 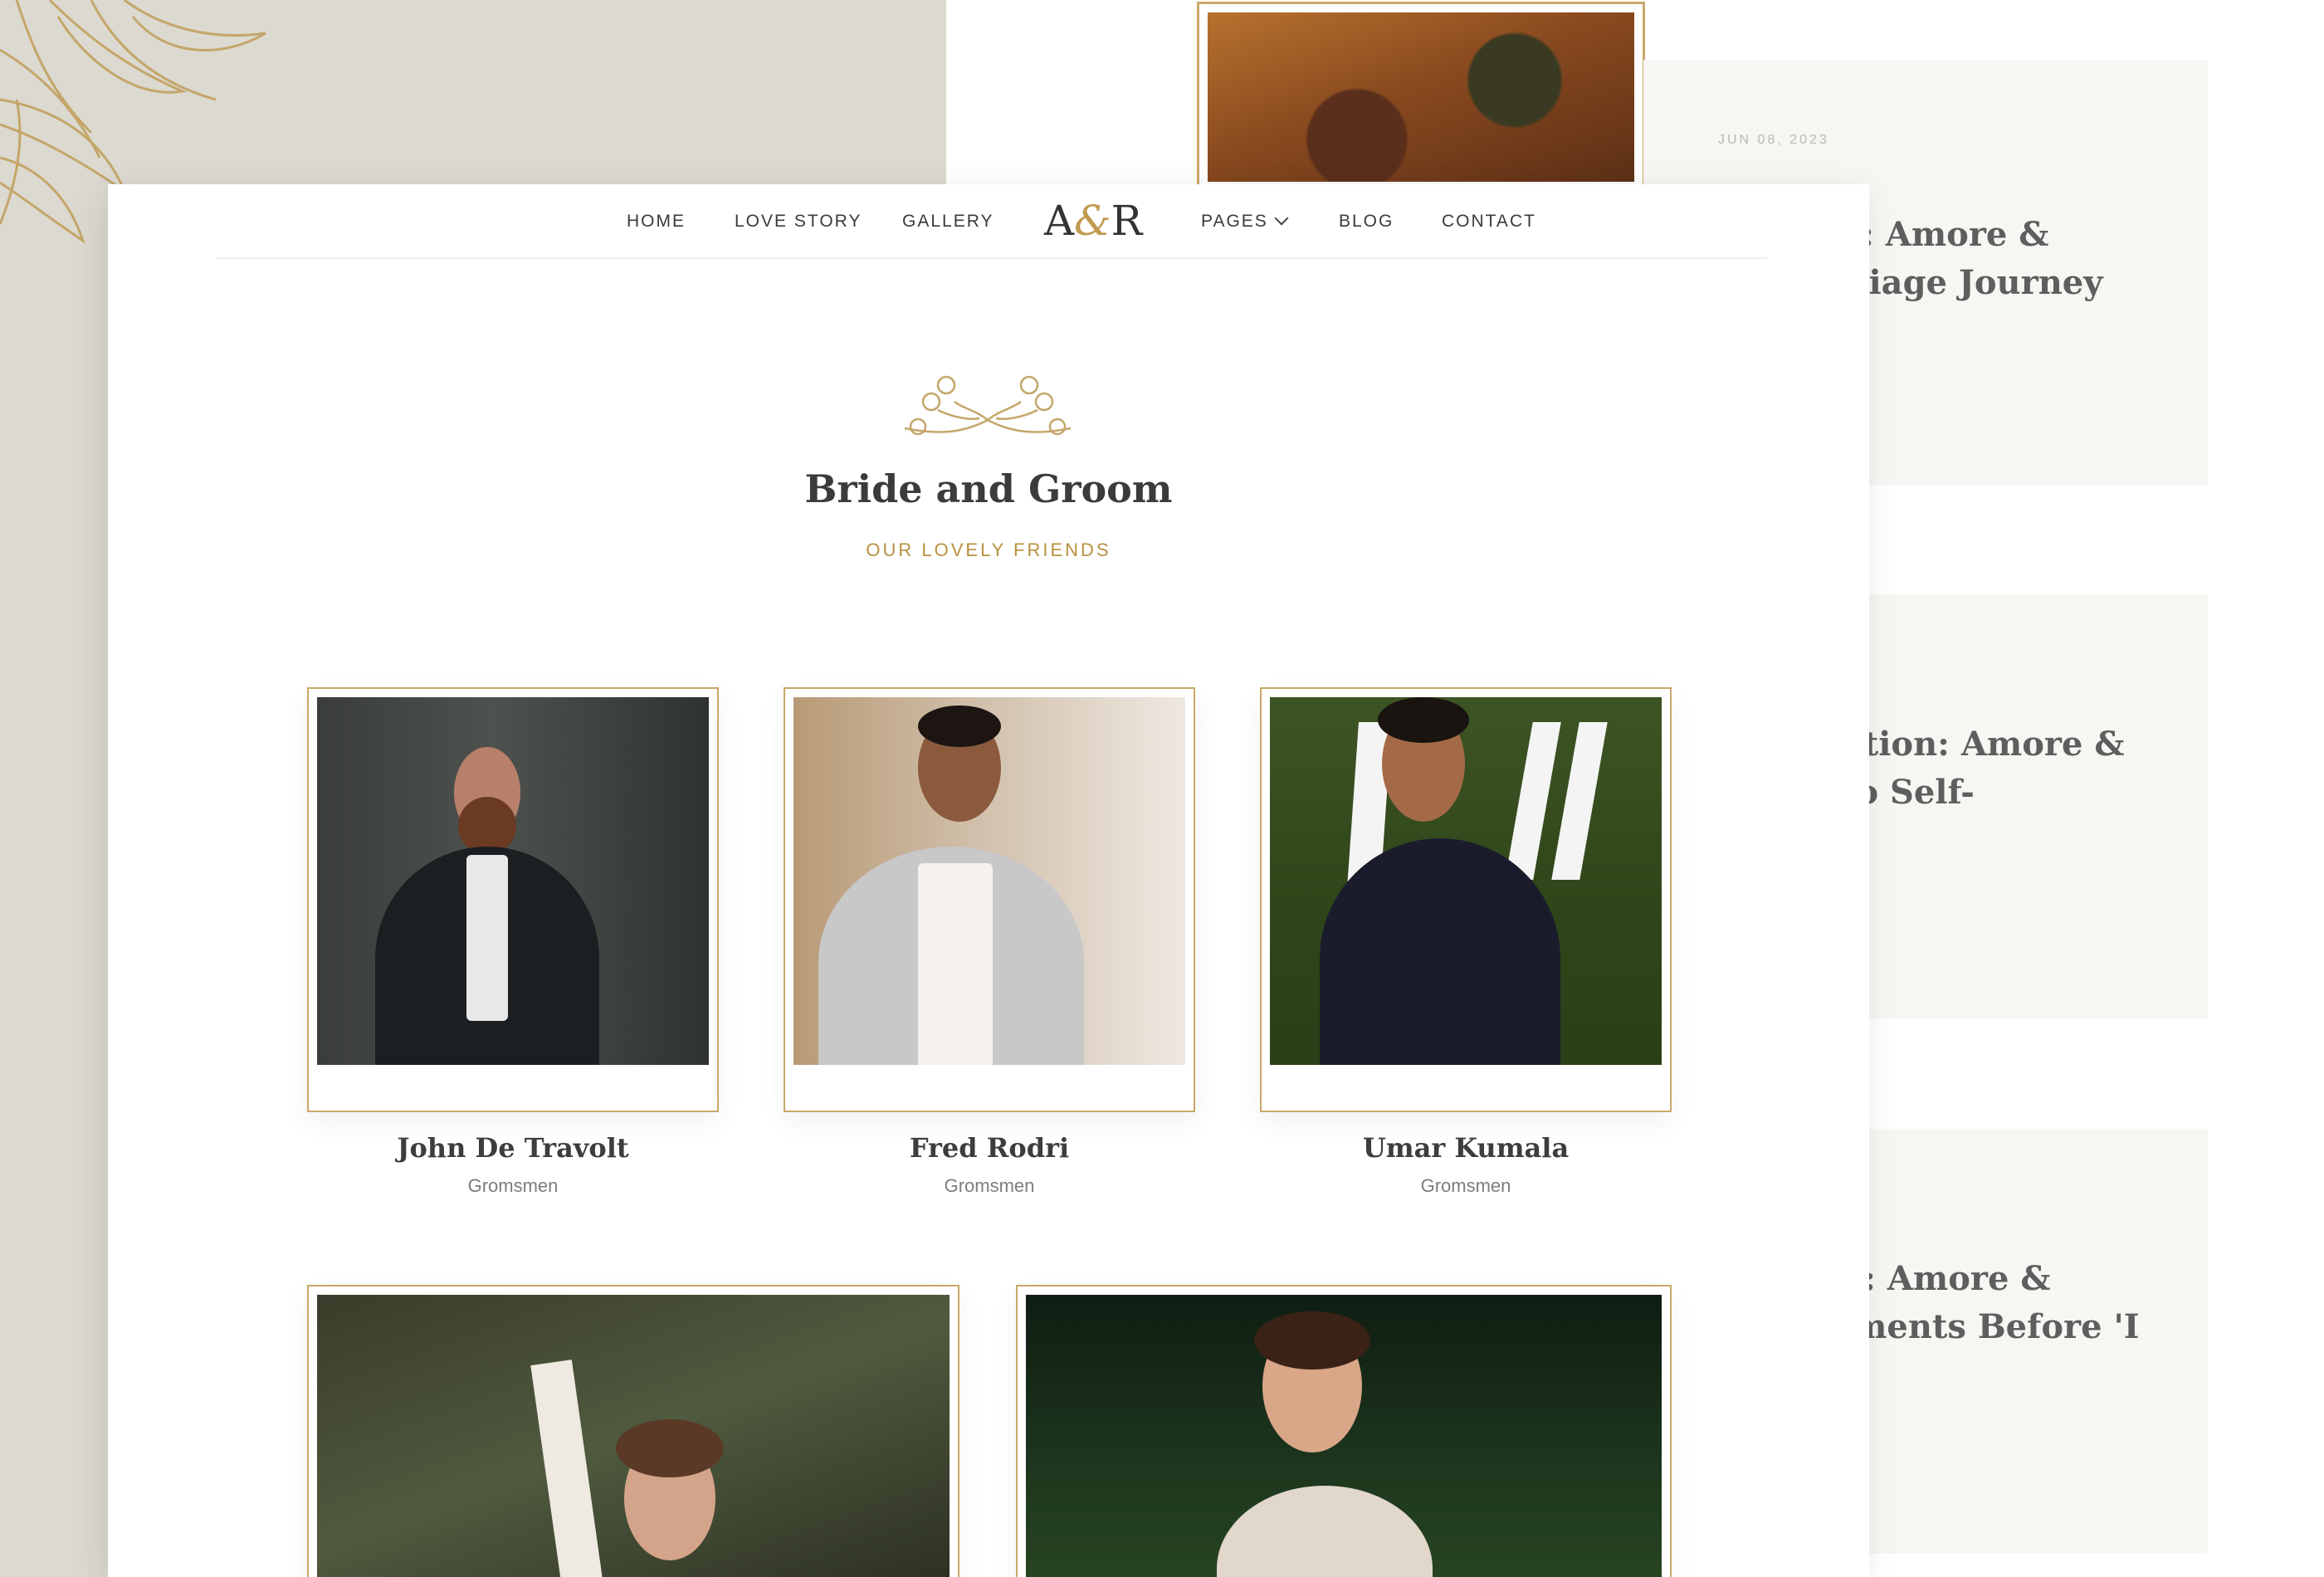 What do you see at coordinates (1774, 140) in the screenshot?
I see `blog-card-date: JUN 08, 2023` at bounding box center [1774, 140].